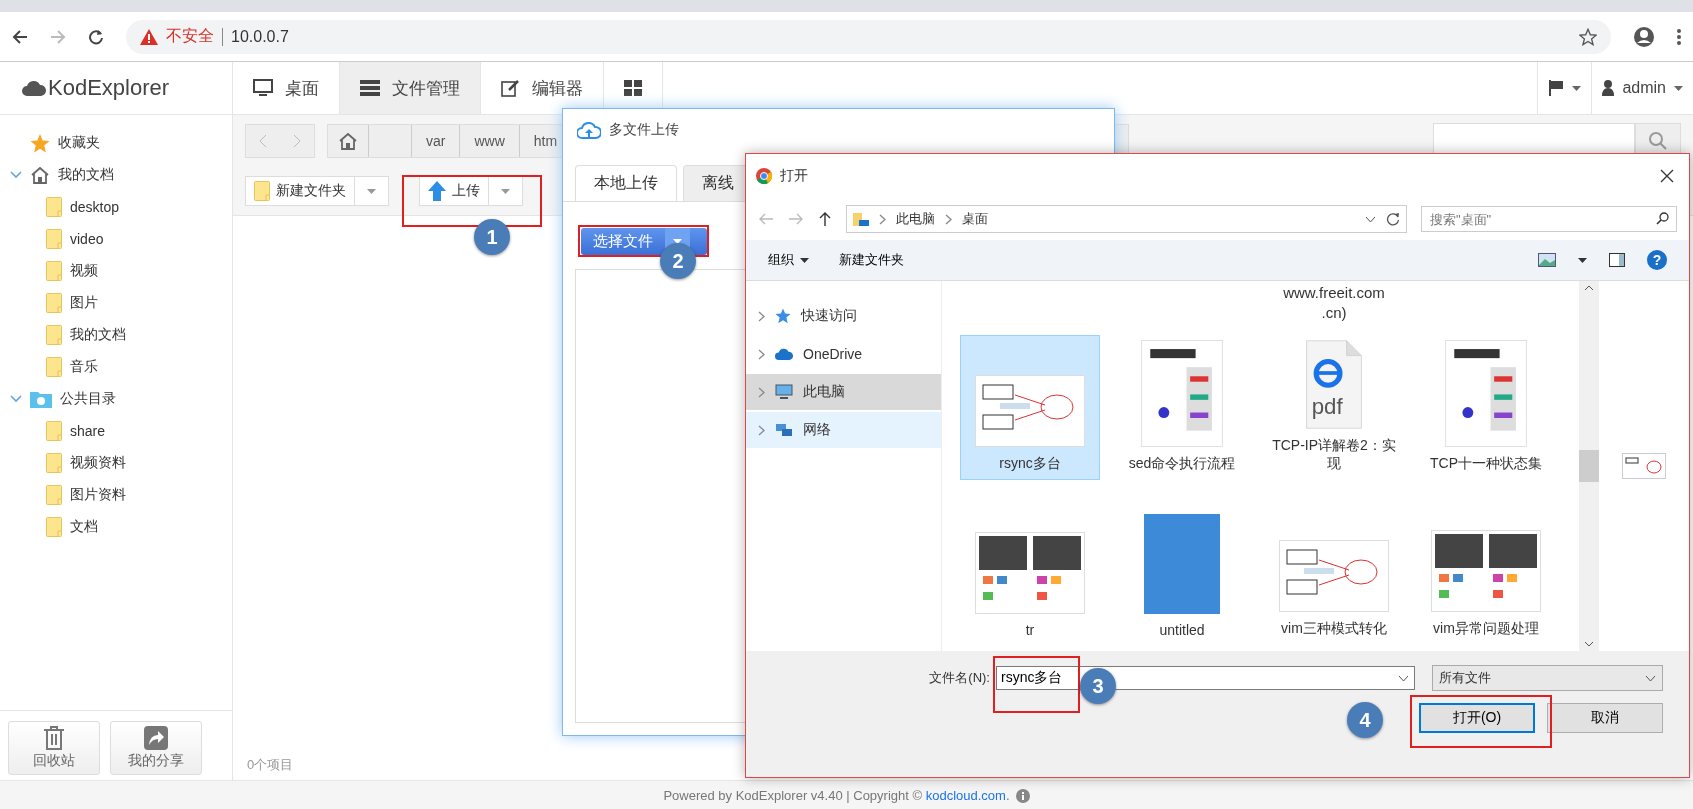 The width and height of the screenshot is (1693, 809). I want to click on sidebar-item: 图片, so click(116, 303).